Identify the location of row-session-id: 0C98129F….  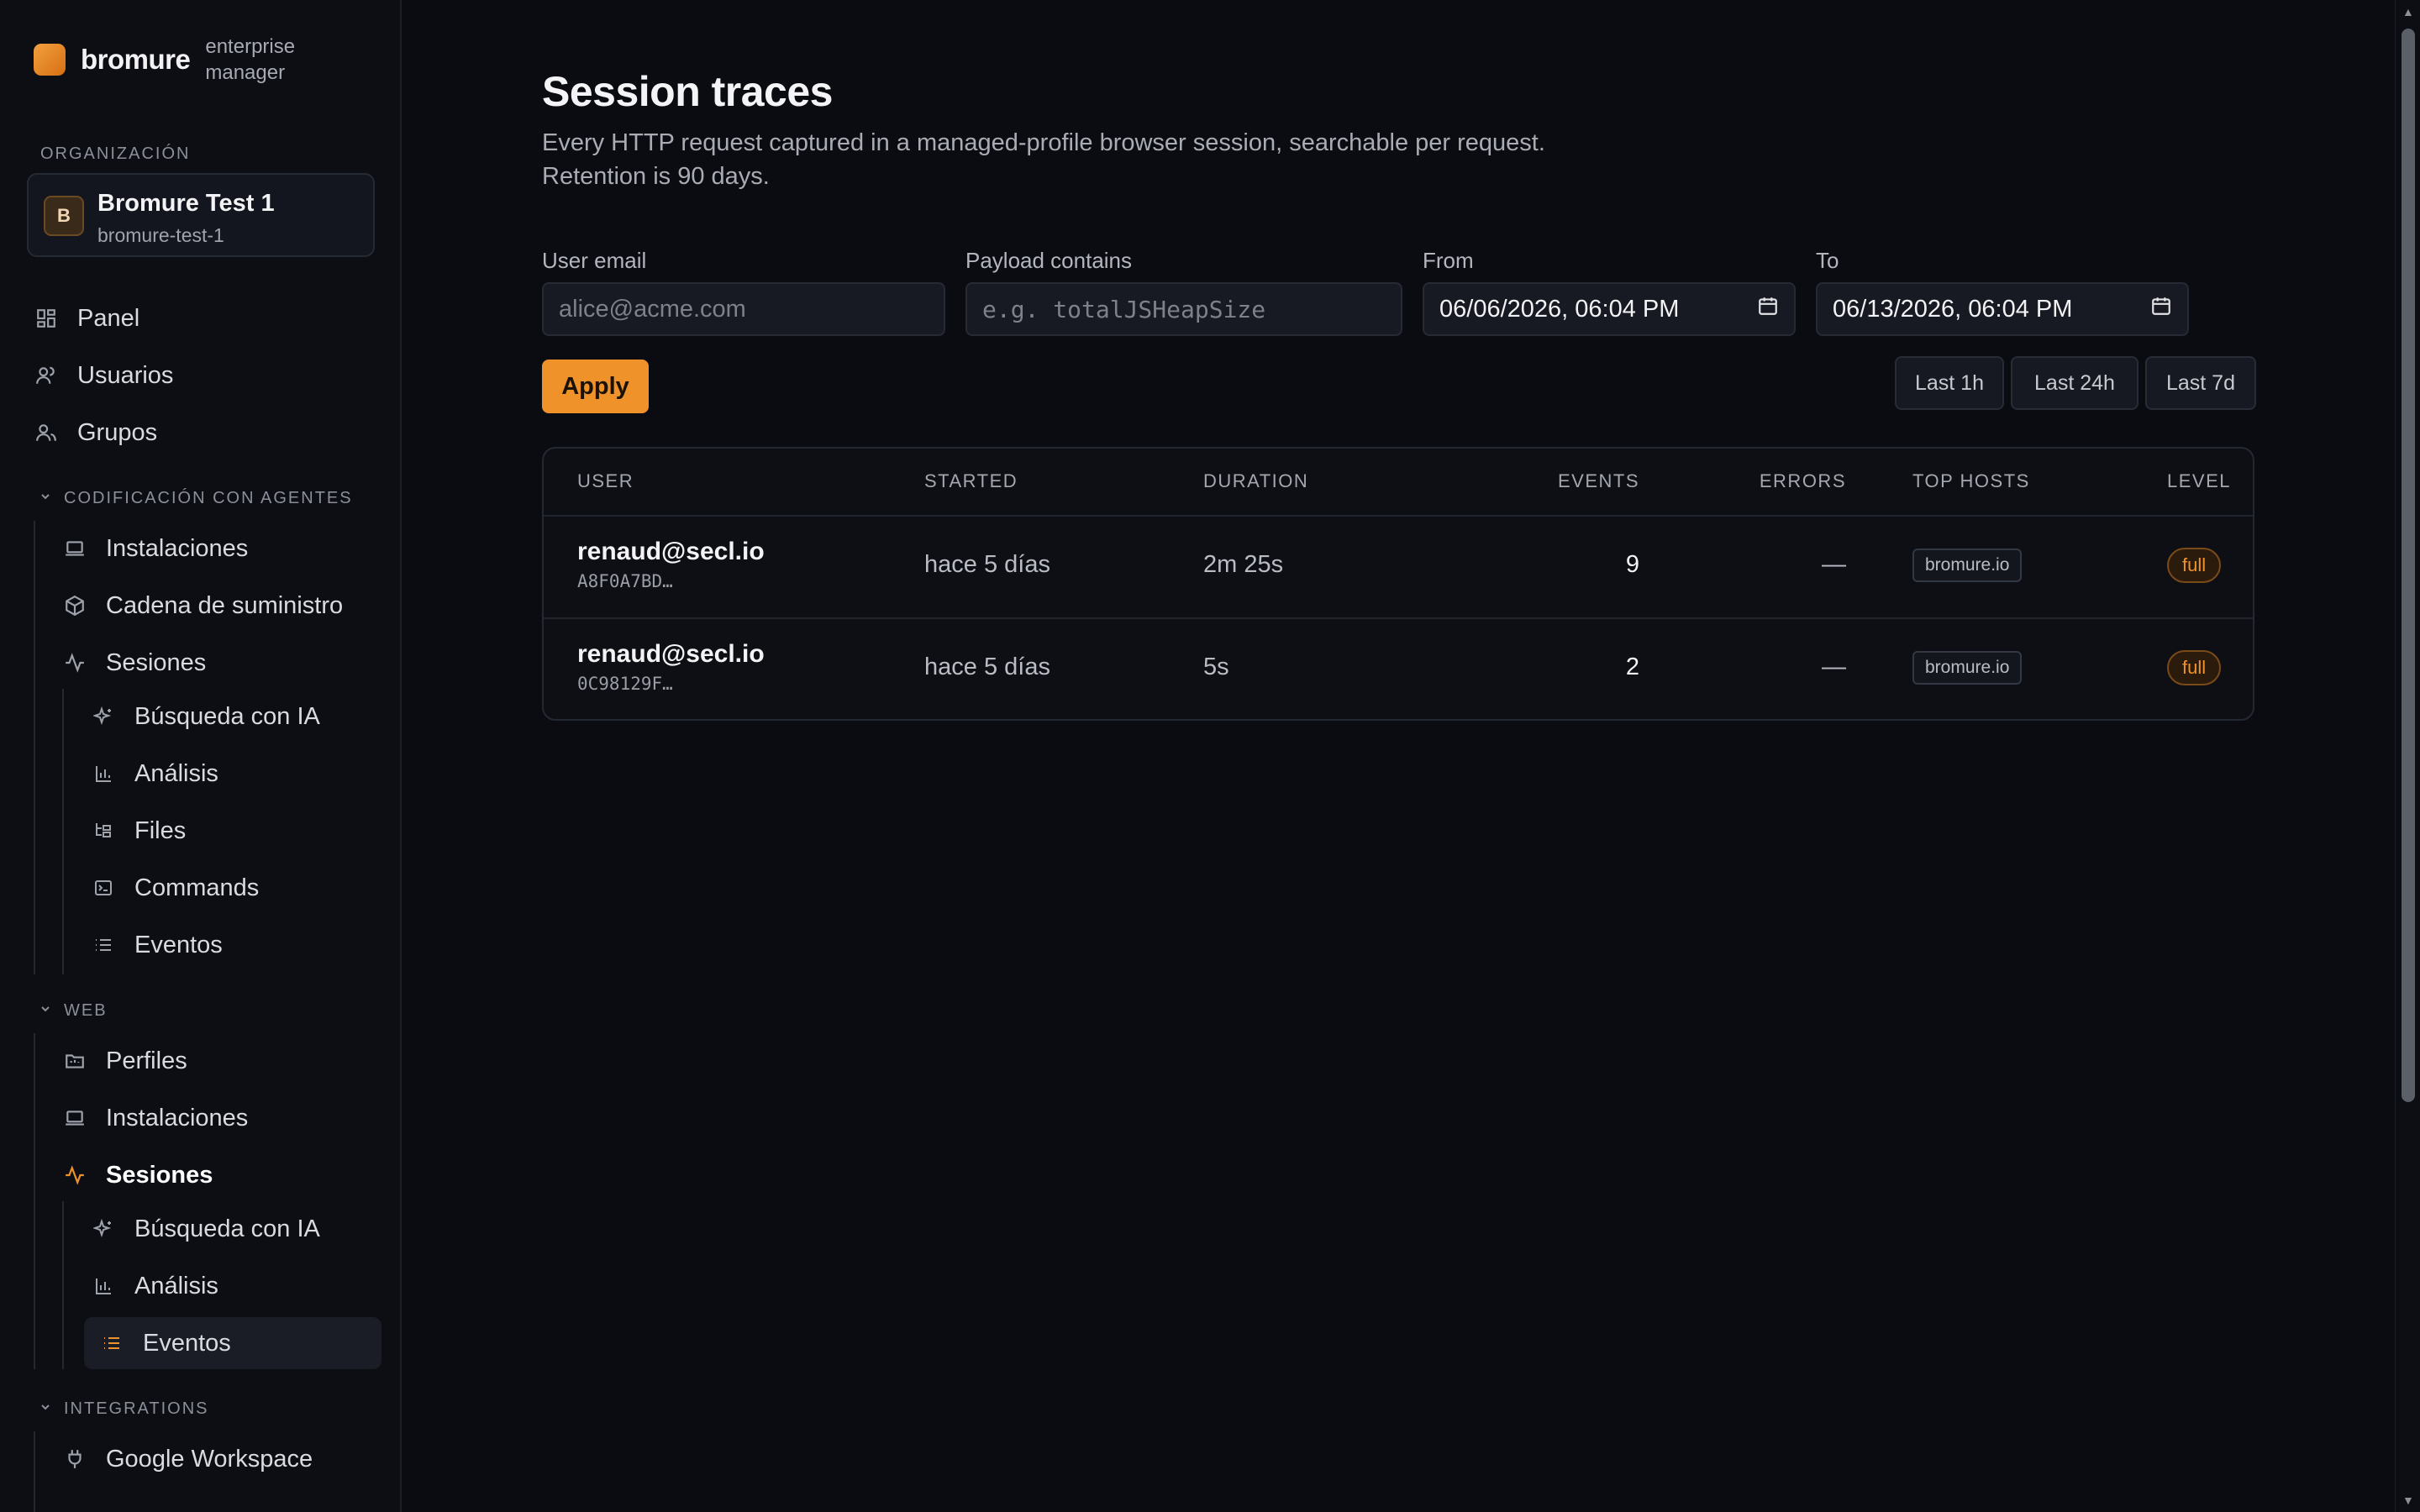
(625, 684).